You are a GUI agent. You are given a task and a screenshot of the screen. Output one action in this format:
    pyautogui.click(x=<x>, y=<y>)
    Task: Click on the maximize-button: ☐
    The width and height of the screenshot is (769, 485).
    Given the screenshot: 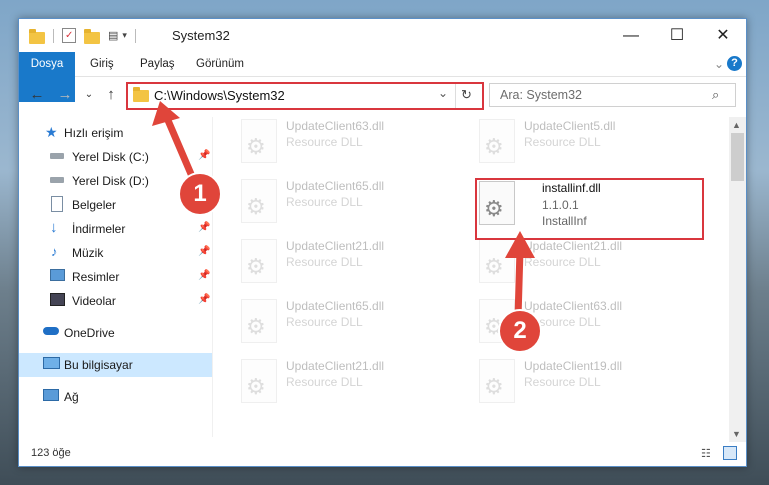 What is the action you would take?
    pyautogui.click(x=677, y=35)
    